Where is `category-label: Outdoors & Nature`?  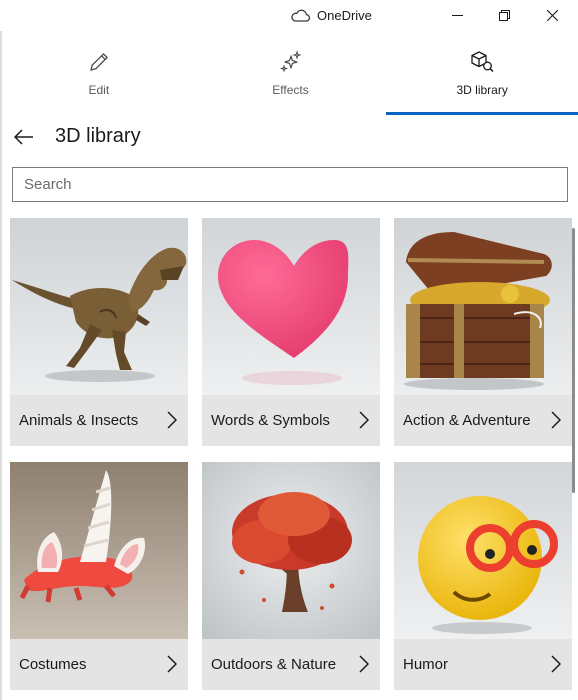
category-label: Outdoors & Nature is located at coordinates (274, 664).